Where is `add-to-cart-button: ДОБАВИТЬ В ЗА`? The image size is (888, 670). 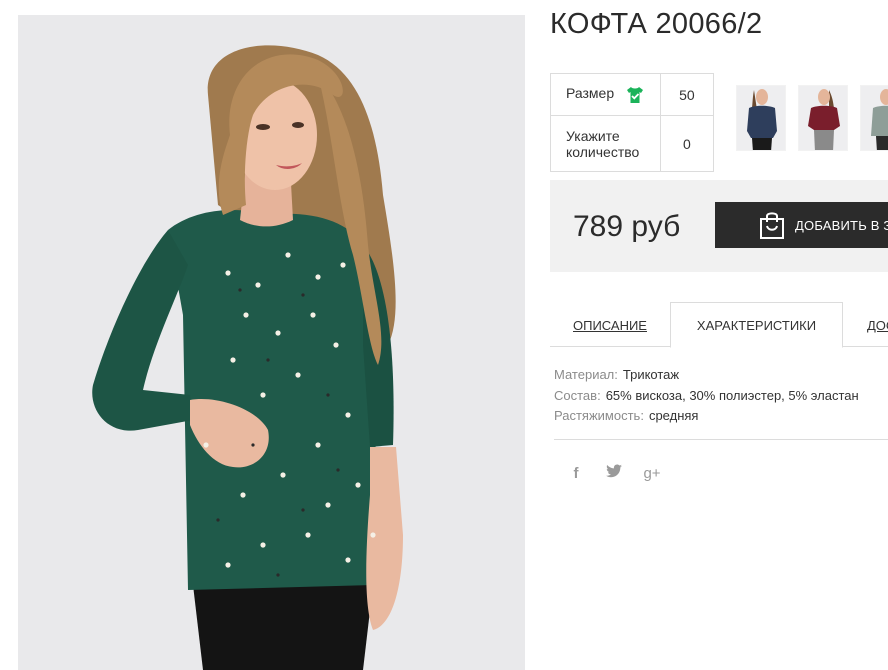
add-to-cart-button: ДОБАВИТЬ В ЗА is located at coordinates (801, 225).